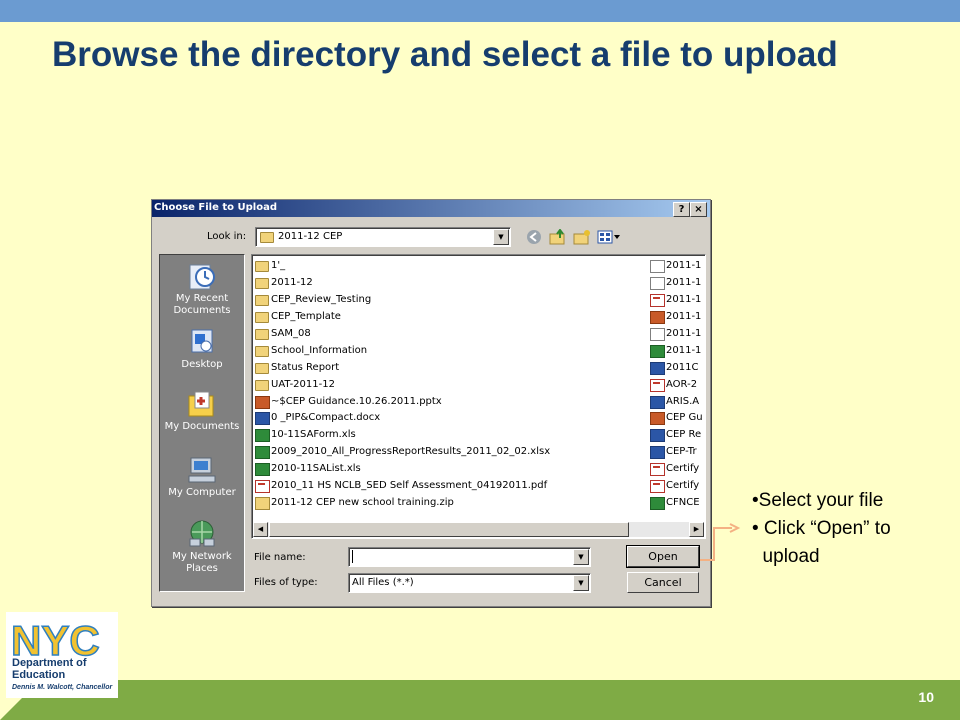 The width and height of the screenshot is (960, 720). I want to click on callout-arrow-icon, so click(720, 542).